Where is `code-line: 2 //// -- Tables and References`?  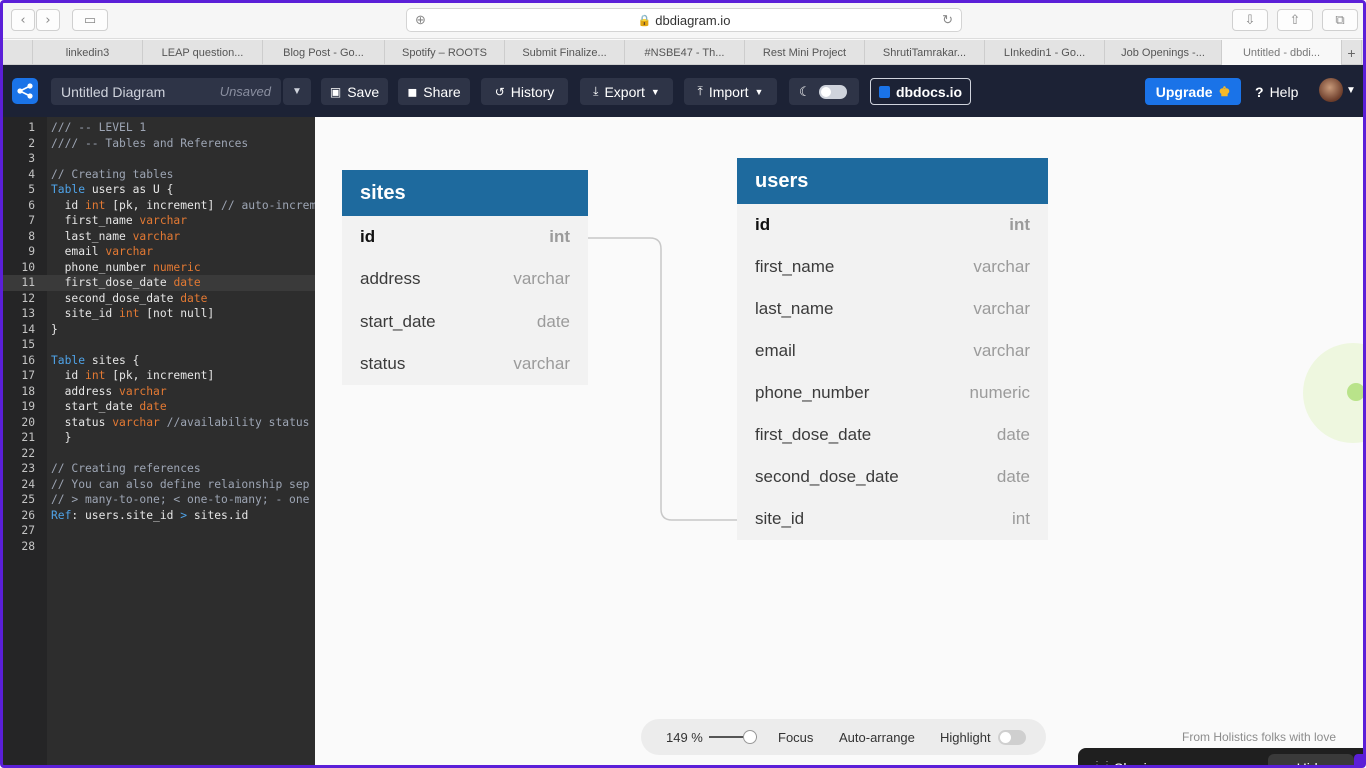
code-line: 2 //// -- Tables and References is located at coordinates (159, 144).